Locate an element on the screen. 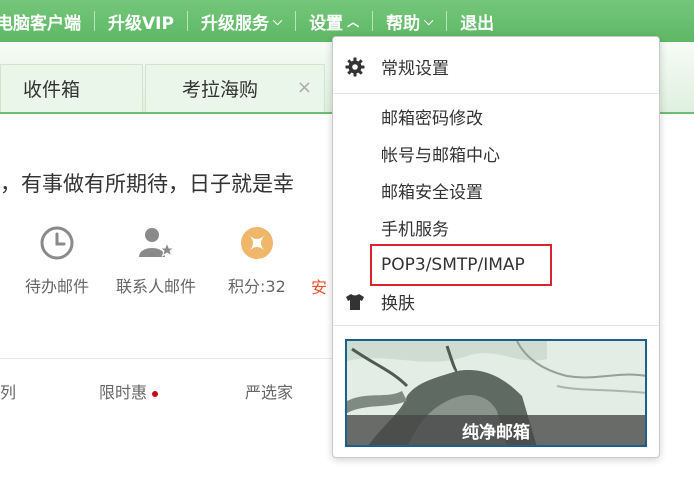 The height and width of the screenshot is (502, 694). tab-kaola: 考拉海购 × is located at coordinates (235, 88).